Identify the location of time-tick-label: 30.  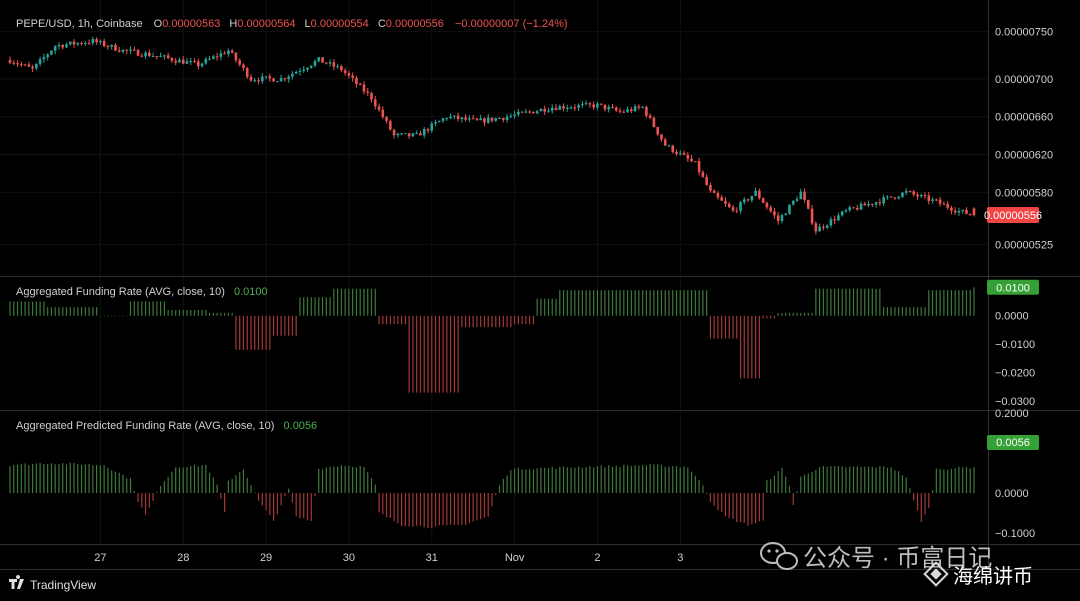
(349, 558).